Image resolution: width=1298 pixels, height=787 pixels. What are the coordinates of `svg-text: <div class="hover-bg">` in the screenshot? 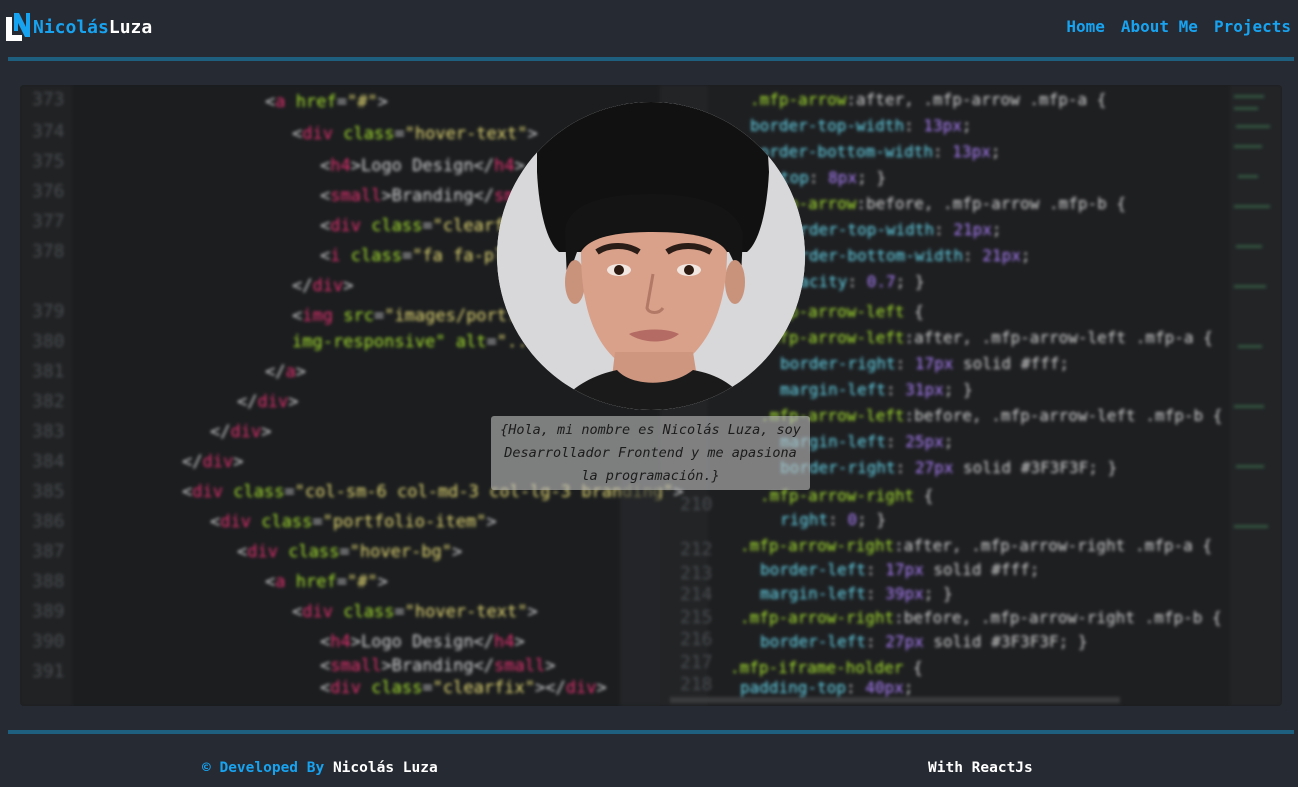 It's located at (349, 552).